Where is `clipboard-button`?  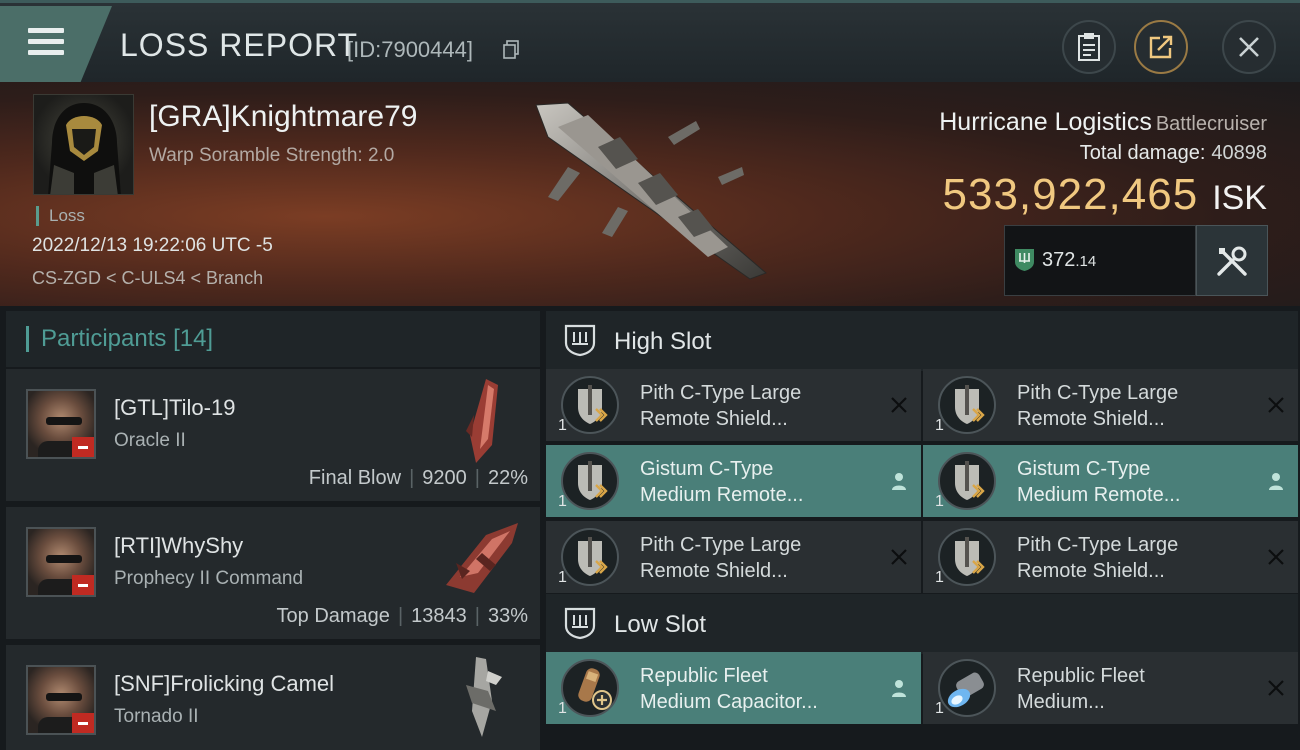
clipboard-button is located at coordinates (1089, 47).